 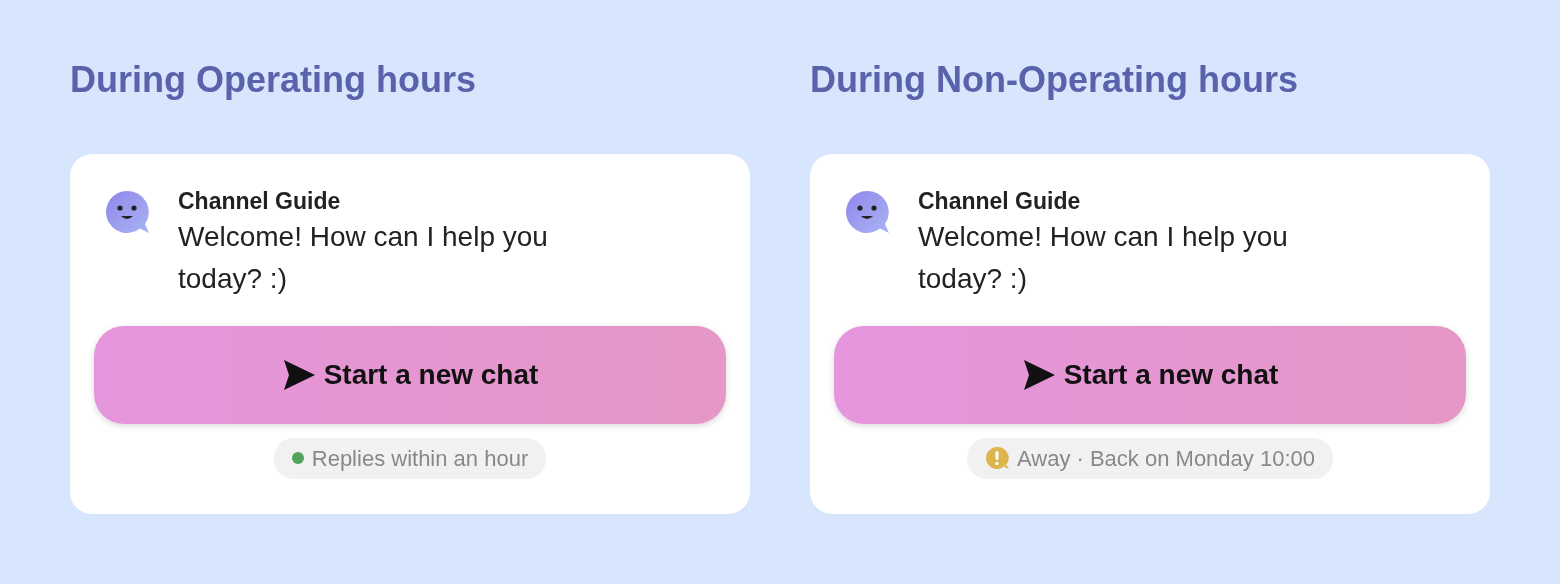 I want to click on section-heading: During Operating hours, so click(x=273, y=80).